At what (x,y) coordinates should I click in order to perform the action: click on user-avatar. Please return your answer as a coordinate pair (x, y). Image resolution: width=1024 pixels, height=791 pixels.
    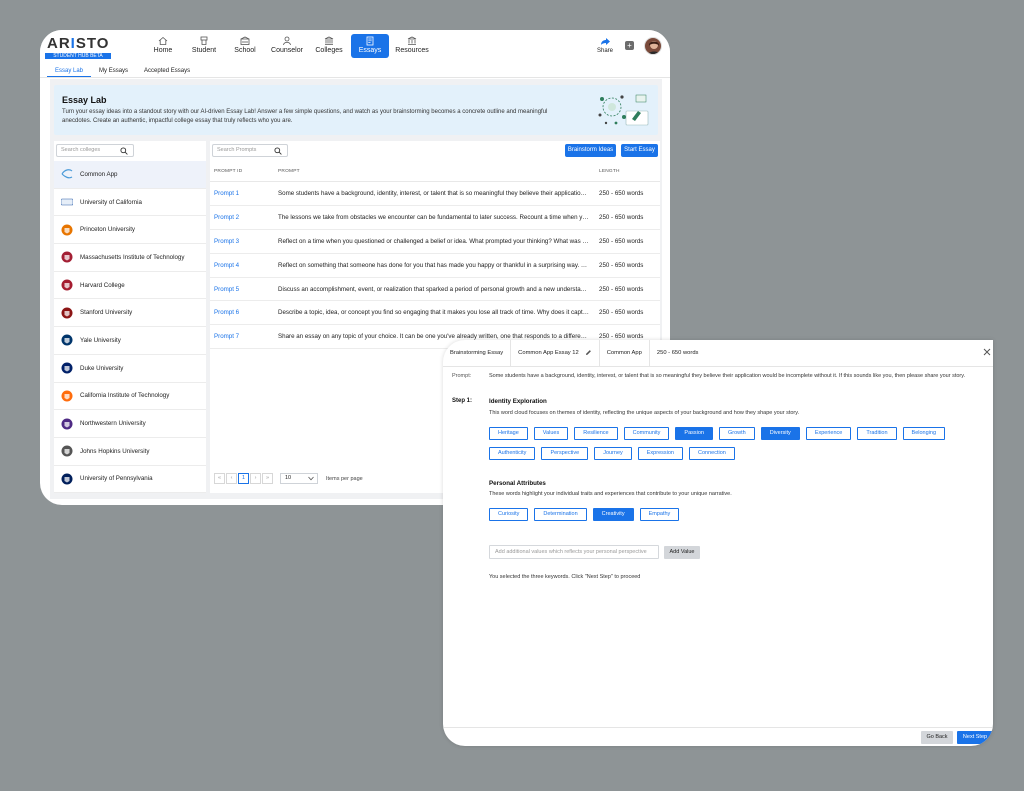
    Looking at the image, I should click on (653, 46).